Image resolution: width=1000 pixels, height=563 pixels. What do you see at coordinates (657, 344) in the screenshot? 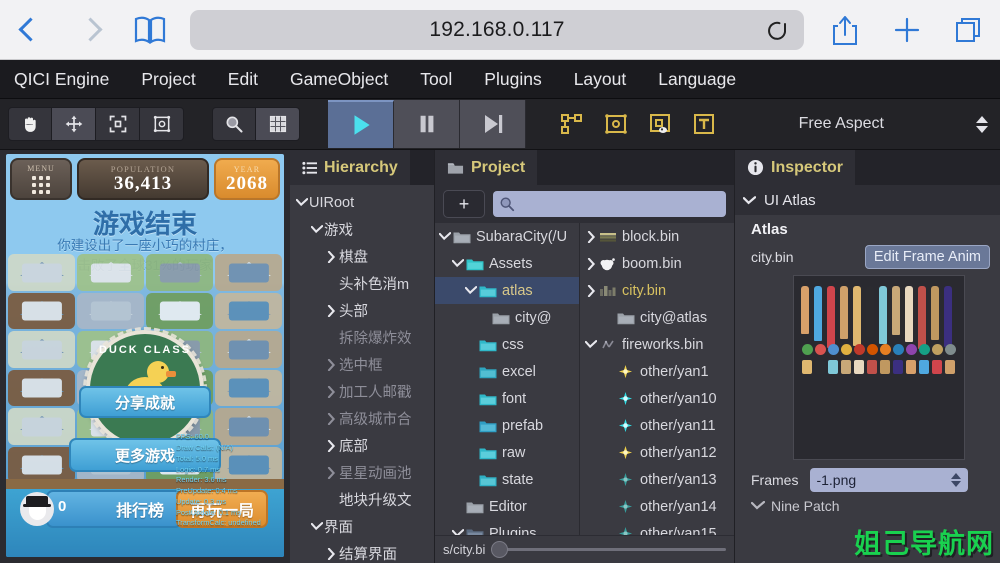
I see `project-asset-item-4: fireworks.bin` at bounding box center [657, 344].